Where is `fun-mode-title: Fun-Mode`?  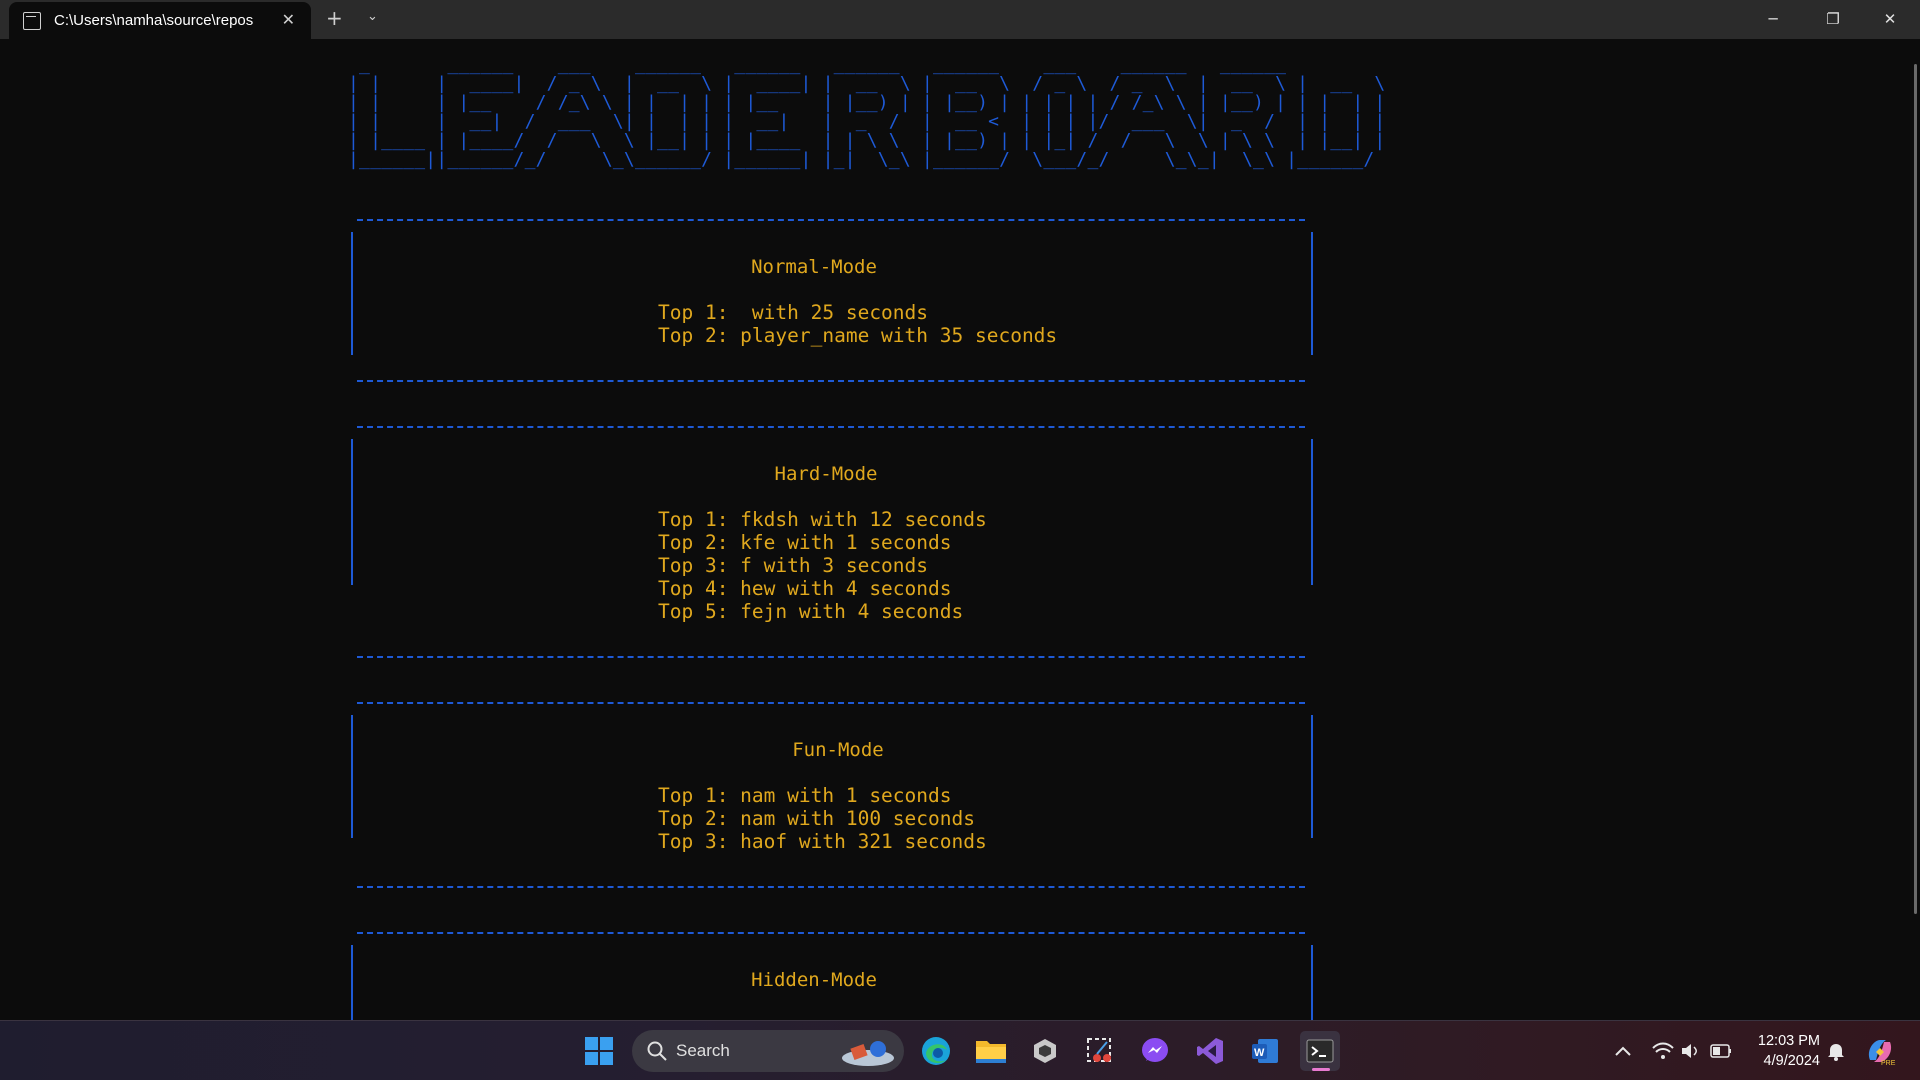 fun-mode-title: Fun-Mode is located at coordinates (838, 750).